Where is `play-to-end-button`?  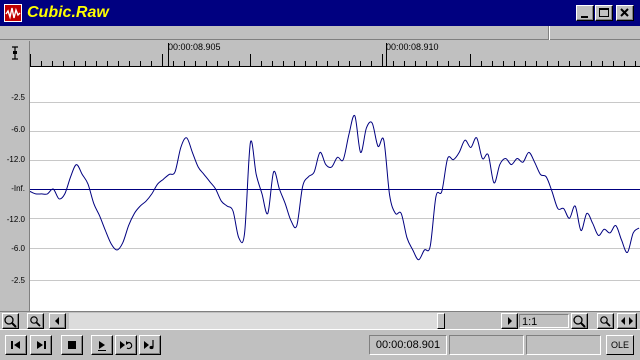 play-to-end-button is located at coordinates (150, 345).